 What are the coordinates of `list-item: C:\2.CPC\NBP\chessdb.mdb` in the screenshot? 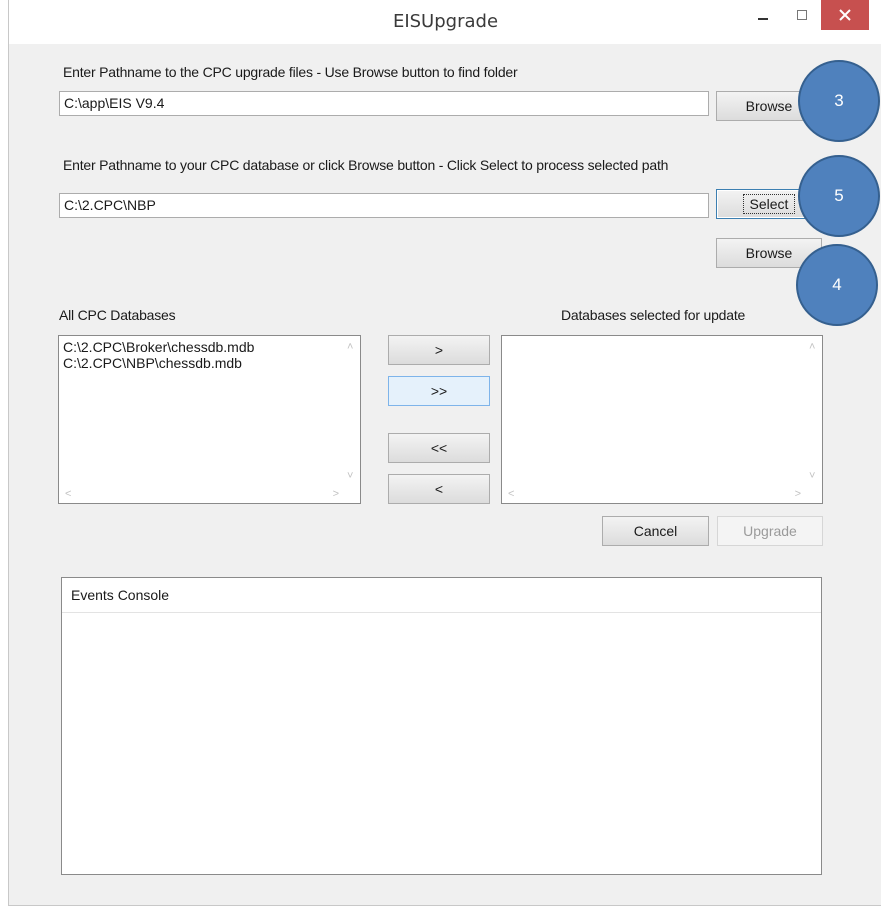 It's located at (209, 363).